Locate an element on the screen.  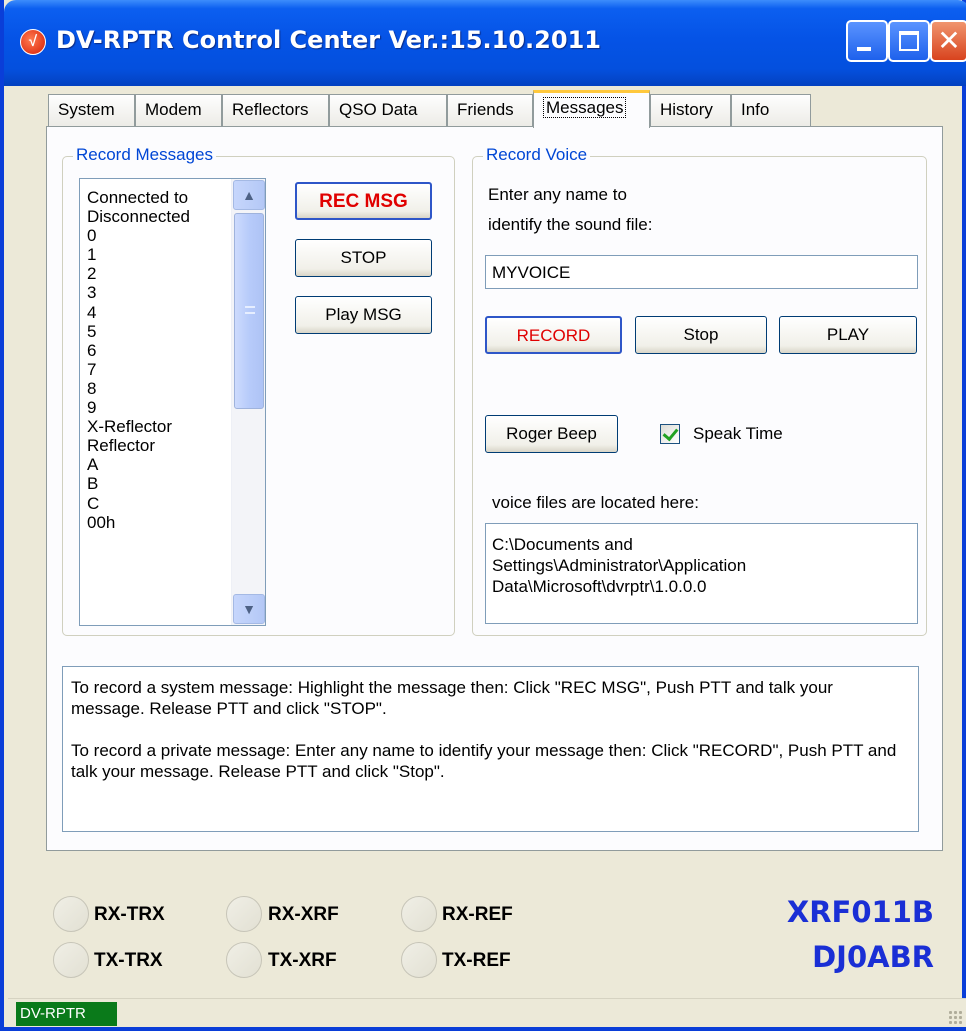
voice-prompt-line1: Enter any name to is located at coordinates (557, 194).